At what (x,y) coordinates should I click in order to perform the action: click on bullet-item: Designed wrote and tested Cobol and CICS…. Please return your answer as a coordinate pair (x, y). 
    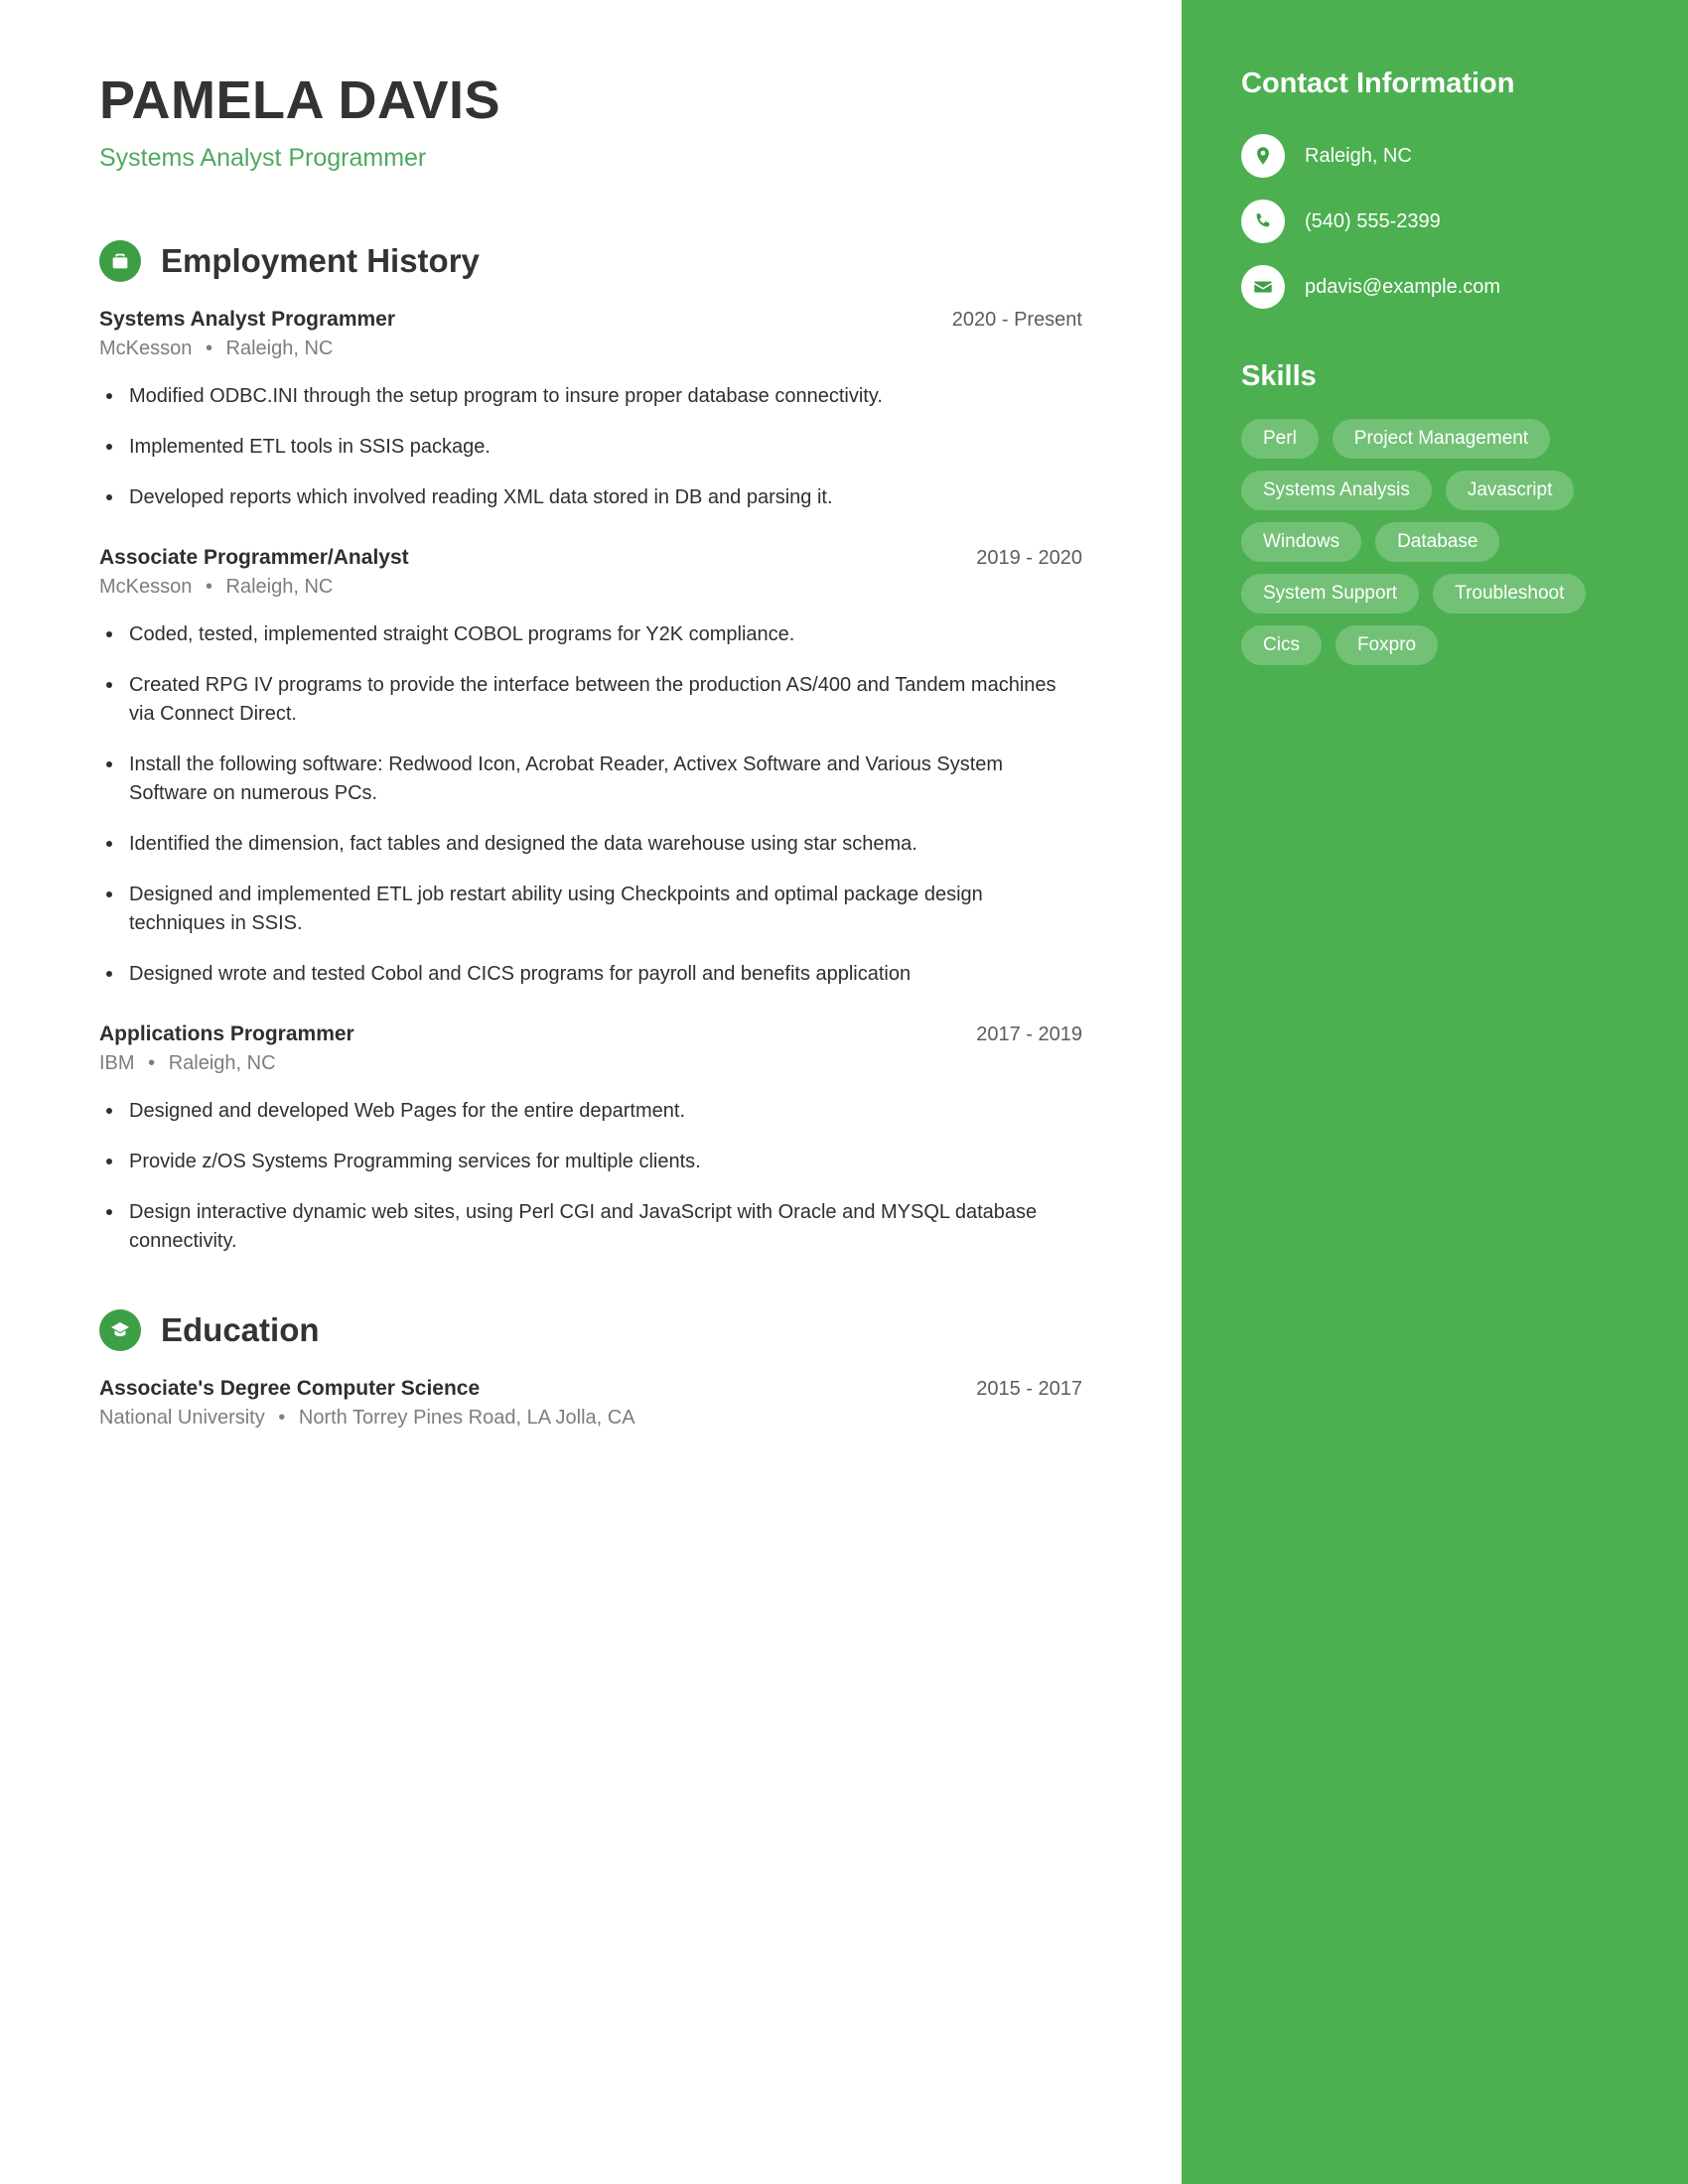
    Looking at the image, I should click on (590, 974).